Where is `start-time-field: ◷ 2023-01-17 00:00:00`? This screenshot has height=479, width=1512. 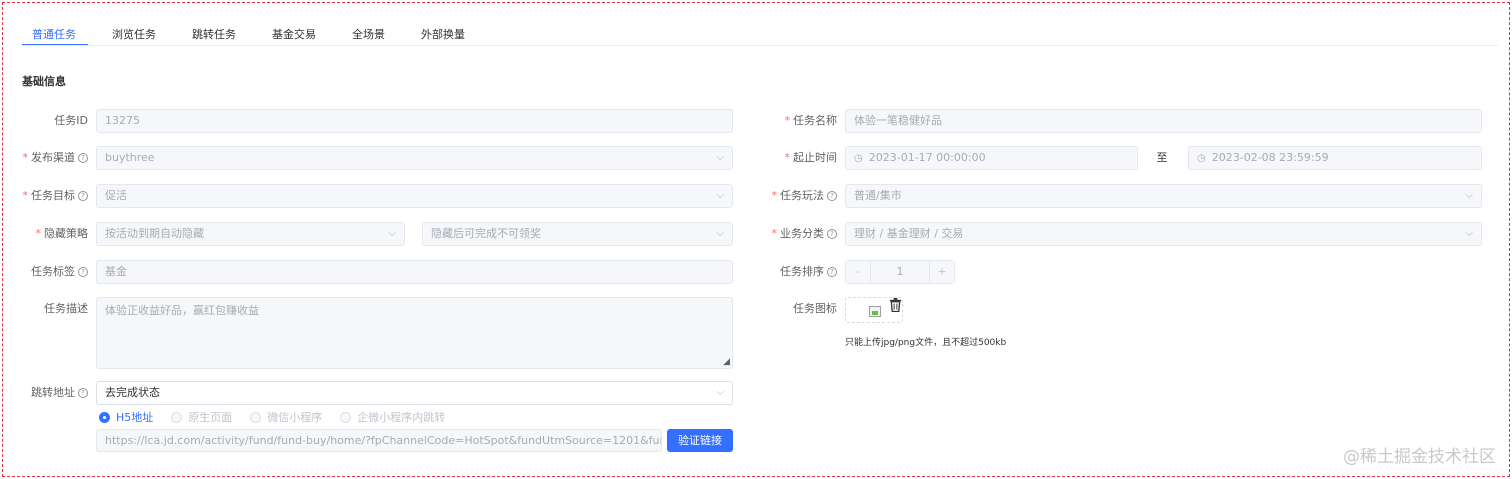
start-time-field: ◷ 2023-01-17 00:00:00 is located at coordinates (991, 158).